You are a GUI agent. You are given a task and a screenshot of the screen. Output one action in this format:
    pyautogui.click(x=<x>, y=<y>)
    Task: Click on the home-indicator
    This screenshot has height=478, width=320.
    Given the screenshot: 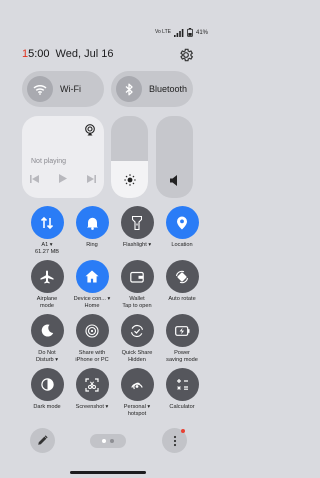 What is the action you would take?
    pyautogui.click(x=108, y=472)
    